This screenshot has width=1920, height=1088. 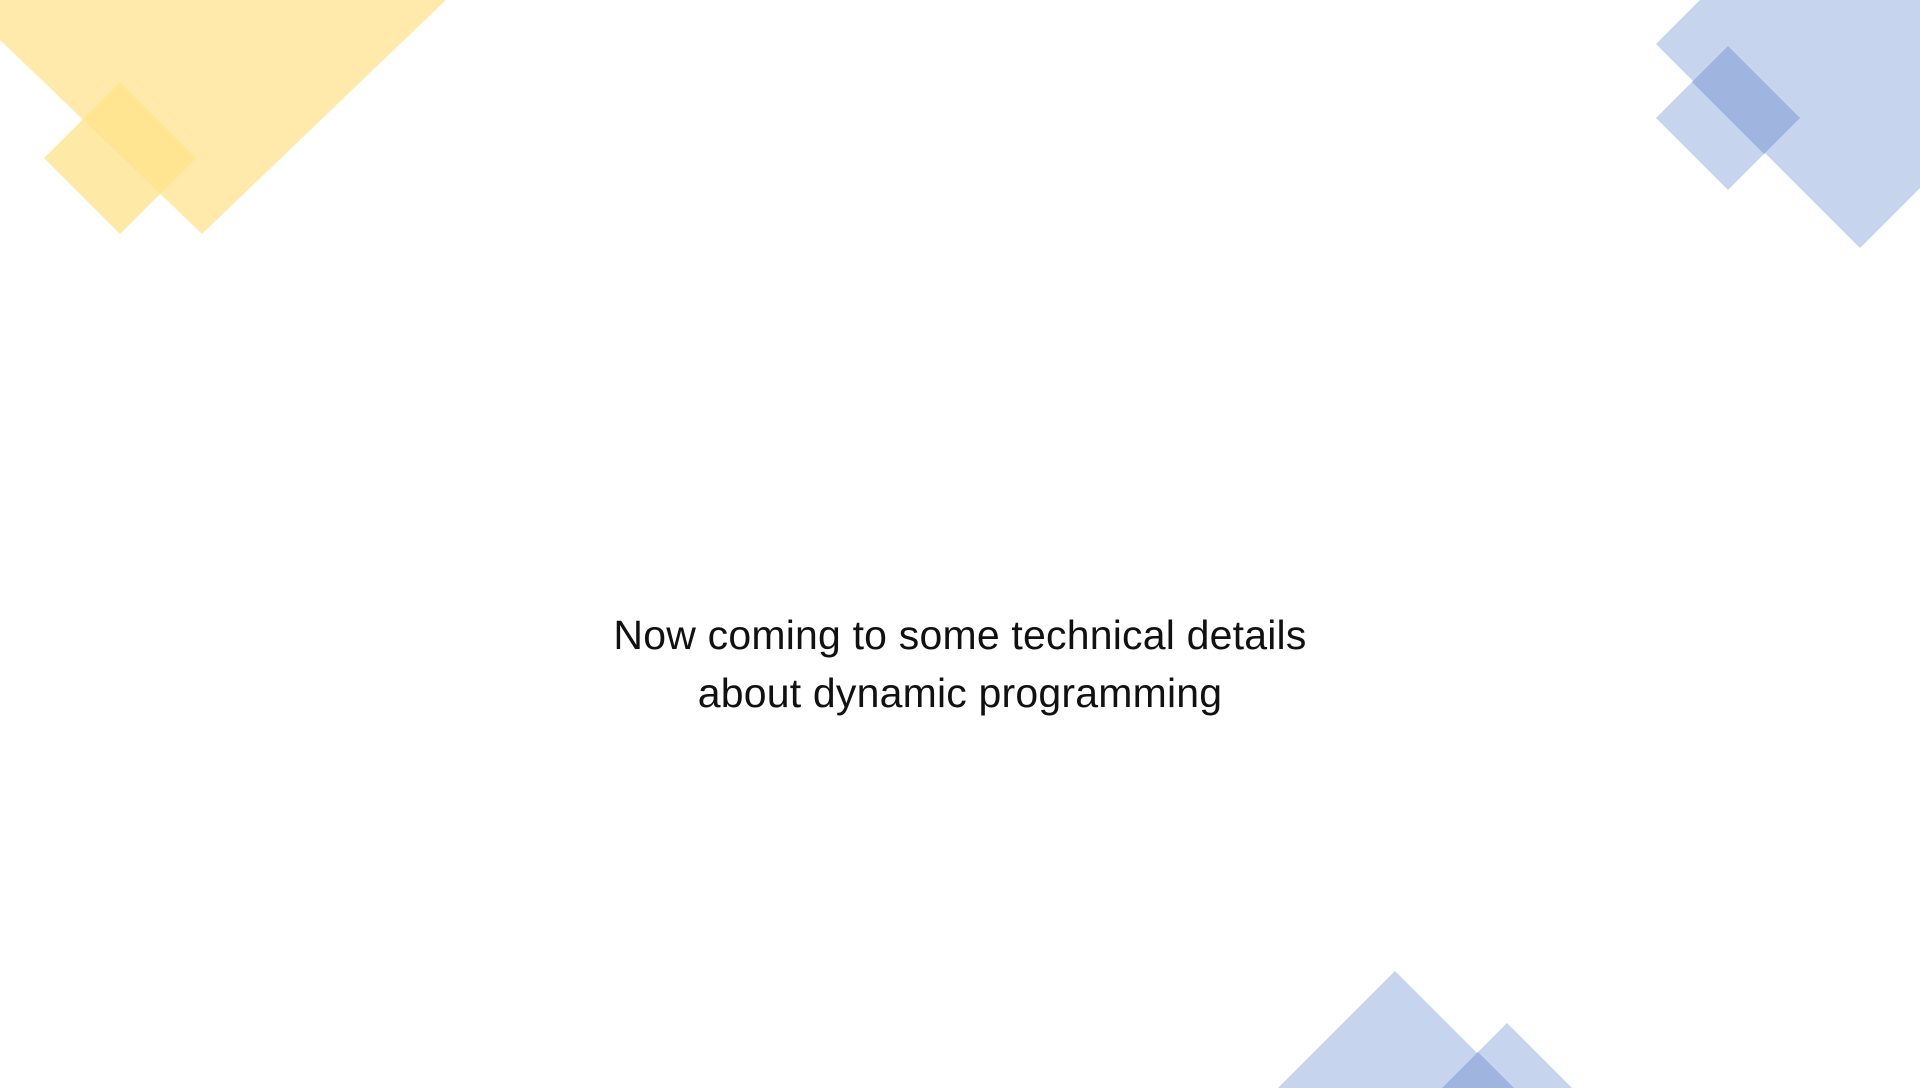 I want to click on body-text-line-2: about dynamic programming, so click(x=960, y=693).